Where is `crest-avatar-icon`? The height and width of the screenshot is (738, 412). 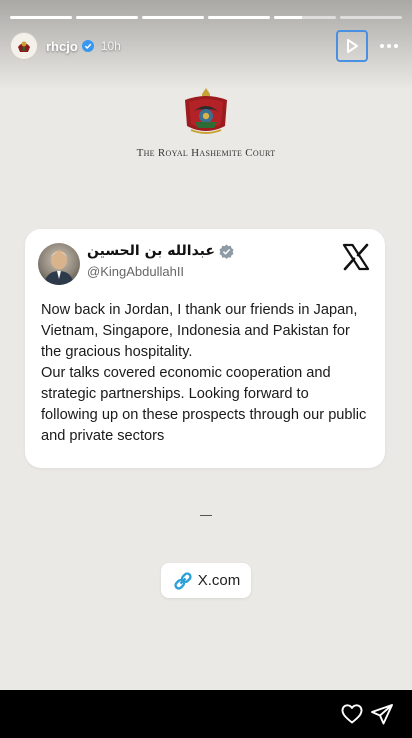 crest-avatar-icon is located at coordinates (24, 46).